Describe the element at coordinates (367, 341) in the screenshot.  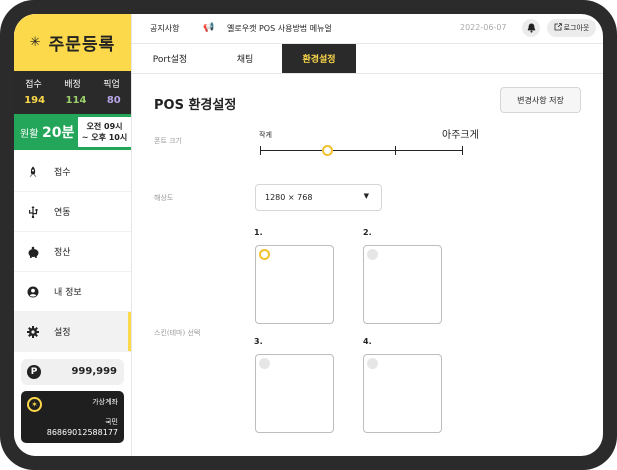
I see `skin-option-number: 4.` at that location.